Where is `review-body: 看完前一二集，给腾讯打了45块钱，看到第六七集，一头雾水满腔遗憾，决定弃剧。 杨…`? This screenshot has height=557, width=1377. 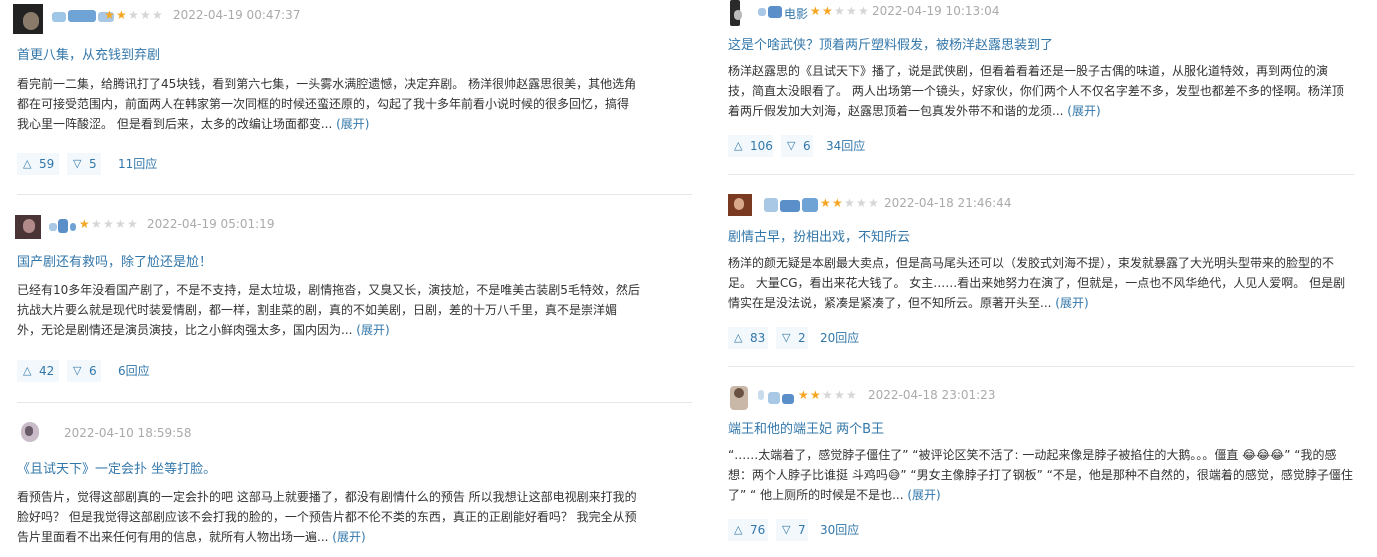 review-body: 看完前一二集，给腾讯打了45块钱，看到第六七集，一头雾水满腔遗憾，决定弃剧。 杨… is located at coordinates (326, 104).